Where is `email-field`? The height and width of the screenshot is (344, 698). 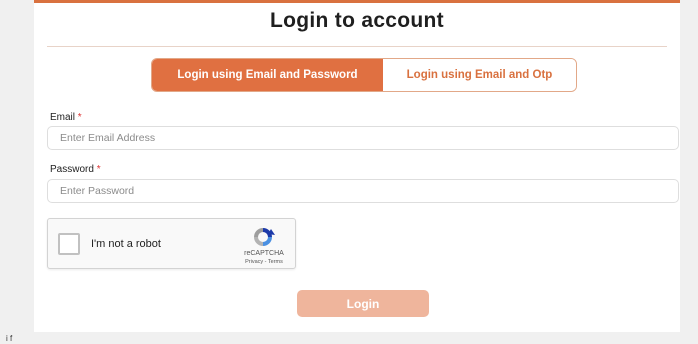
email-field is located at coordinates (363, 138).